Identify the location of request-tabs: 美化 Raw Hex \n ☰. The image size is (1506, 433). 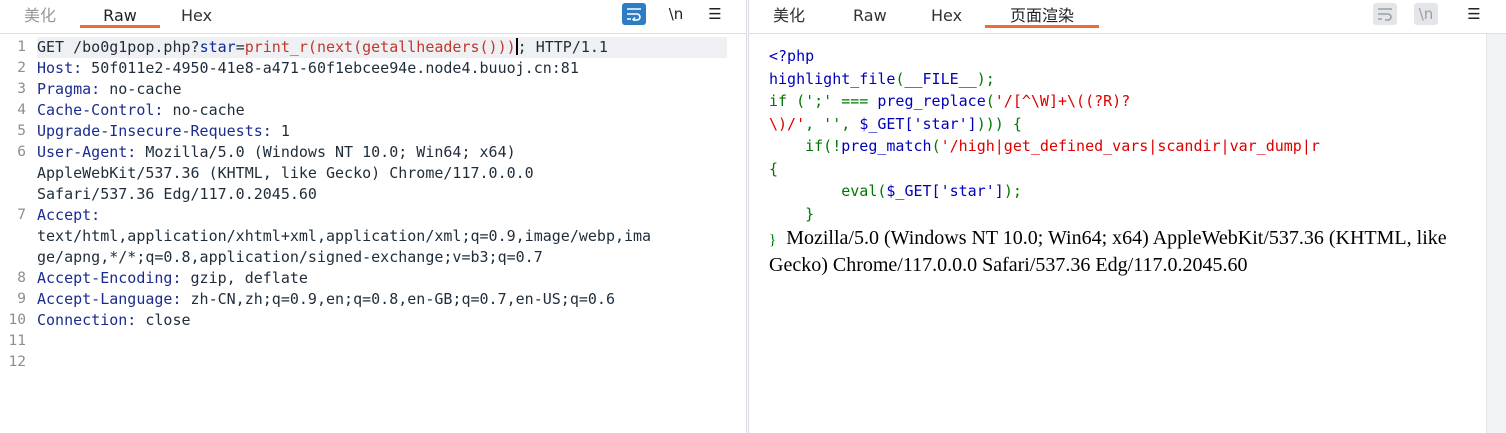
(373, 17).